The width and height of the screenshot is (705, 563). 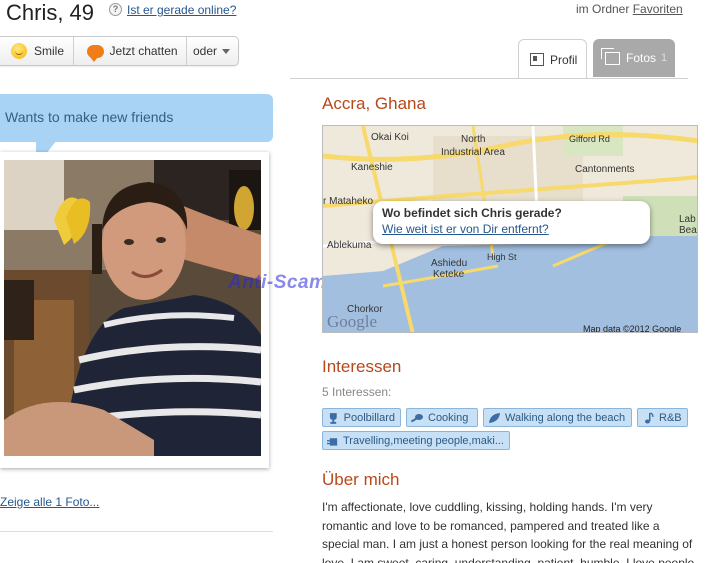 What do you see at coordinates (473, 152) in the screenshot?
I see `map-label: Industrial Area` at bounding box center [473, 152].